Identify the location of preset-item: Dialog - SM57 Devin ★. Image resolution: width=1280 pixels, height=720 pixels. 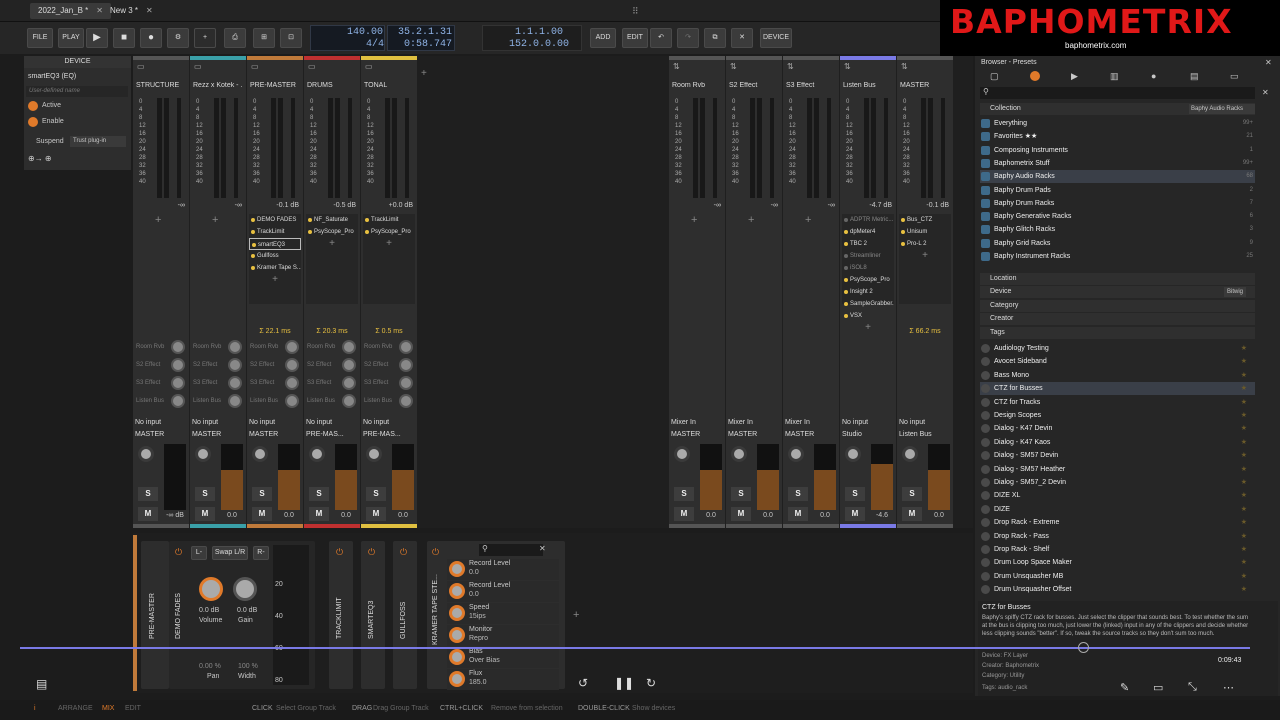
(1117, 455).